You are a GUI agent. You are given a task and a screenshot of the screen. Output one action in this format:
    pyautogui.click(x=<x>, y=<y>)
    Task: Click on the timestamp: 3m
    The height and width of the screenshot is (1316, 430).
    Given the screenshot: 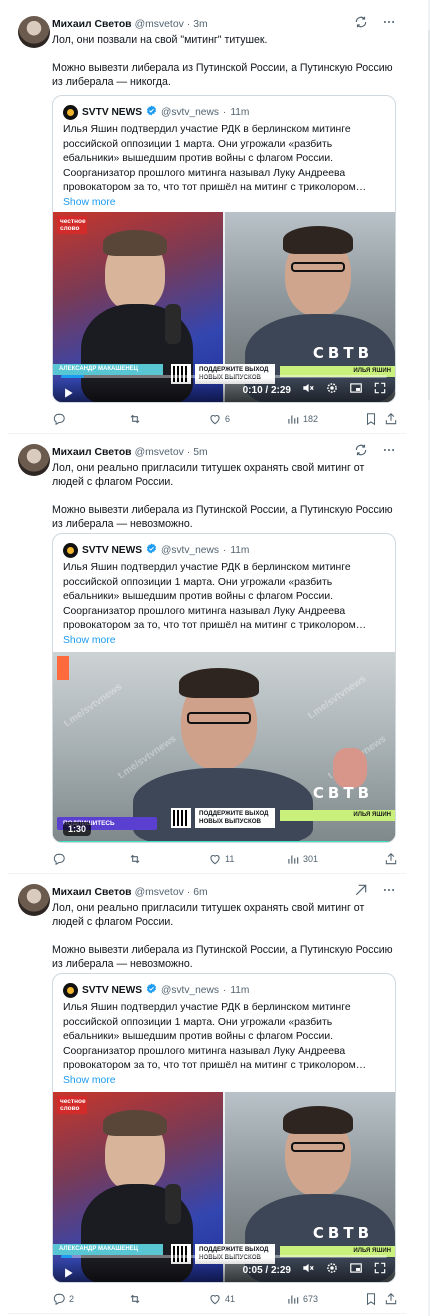 What is the action you would take?
    pyautogui.click(x=200, y=24)
    